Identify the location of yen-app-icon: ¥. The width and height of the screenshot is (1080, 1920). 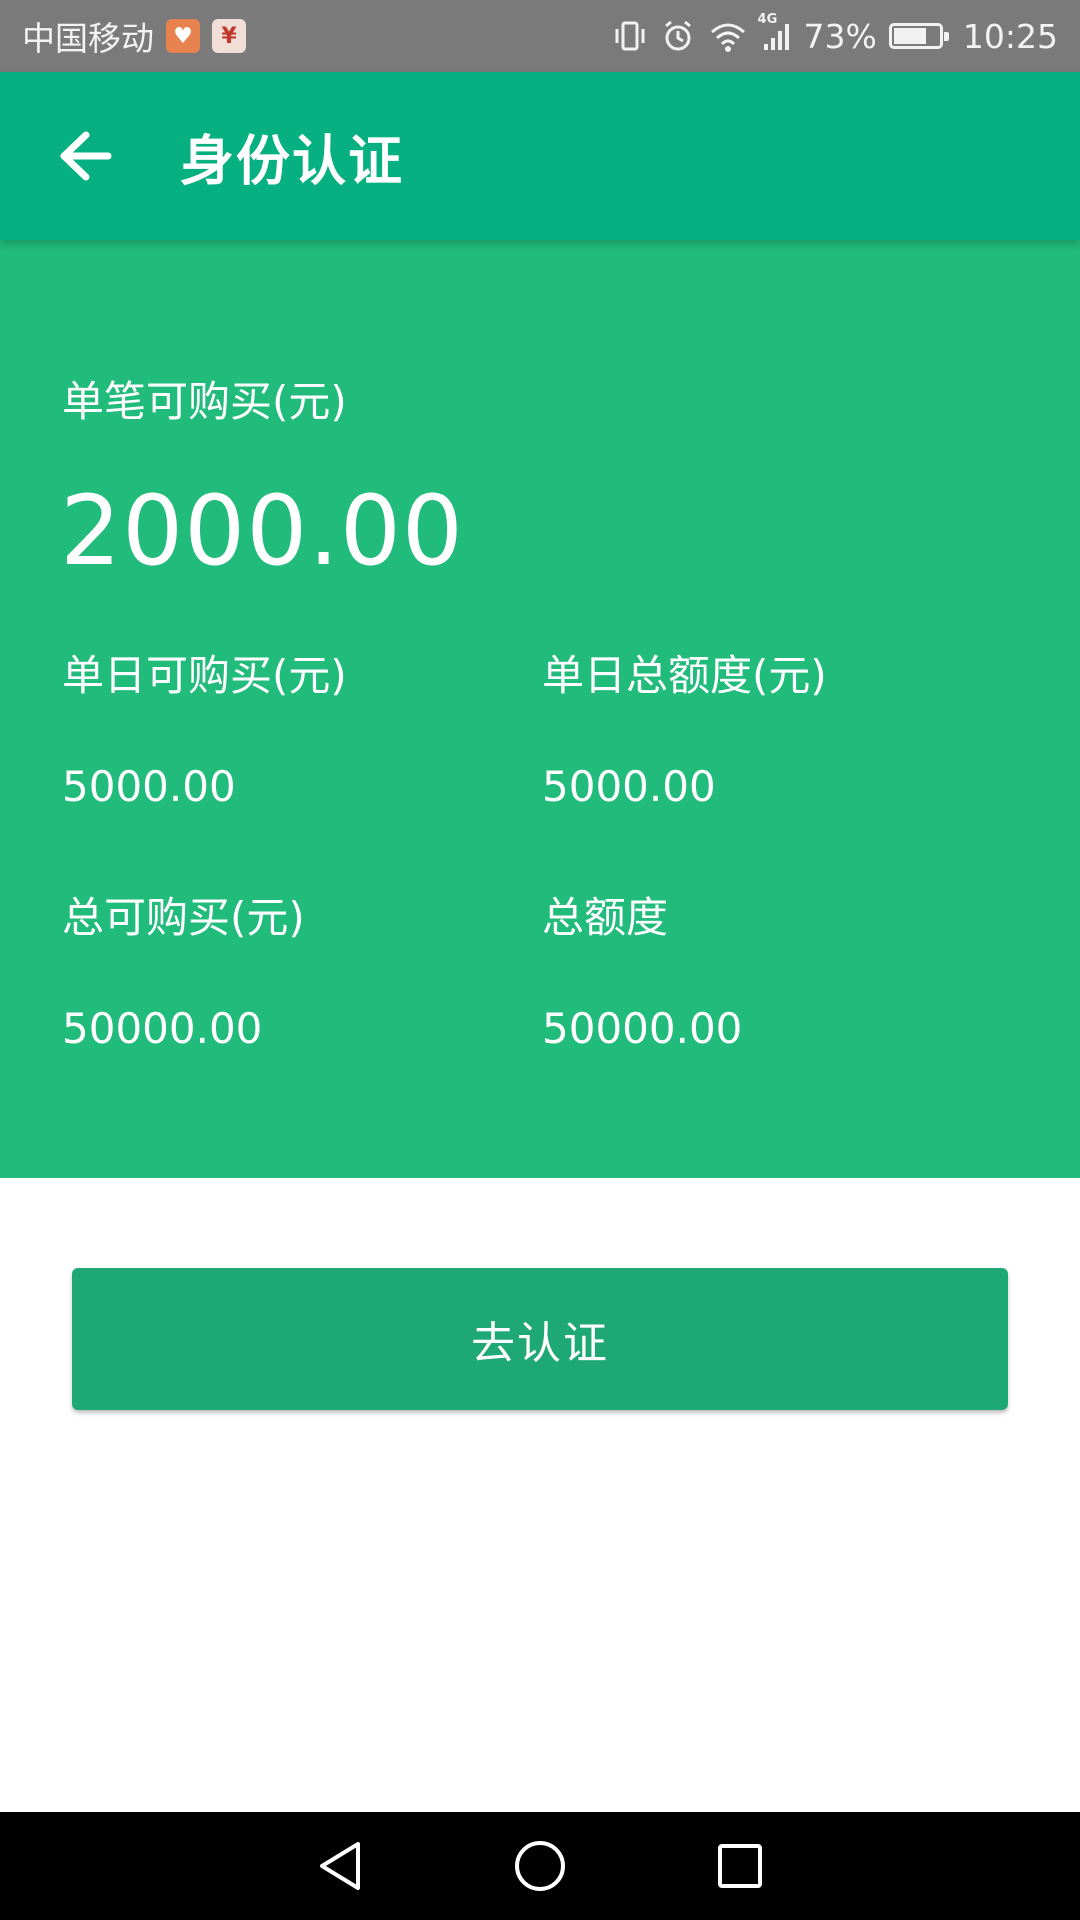
(229, 36).